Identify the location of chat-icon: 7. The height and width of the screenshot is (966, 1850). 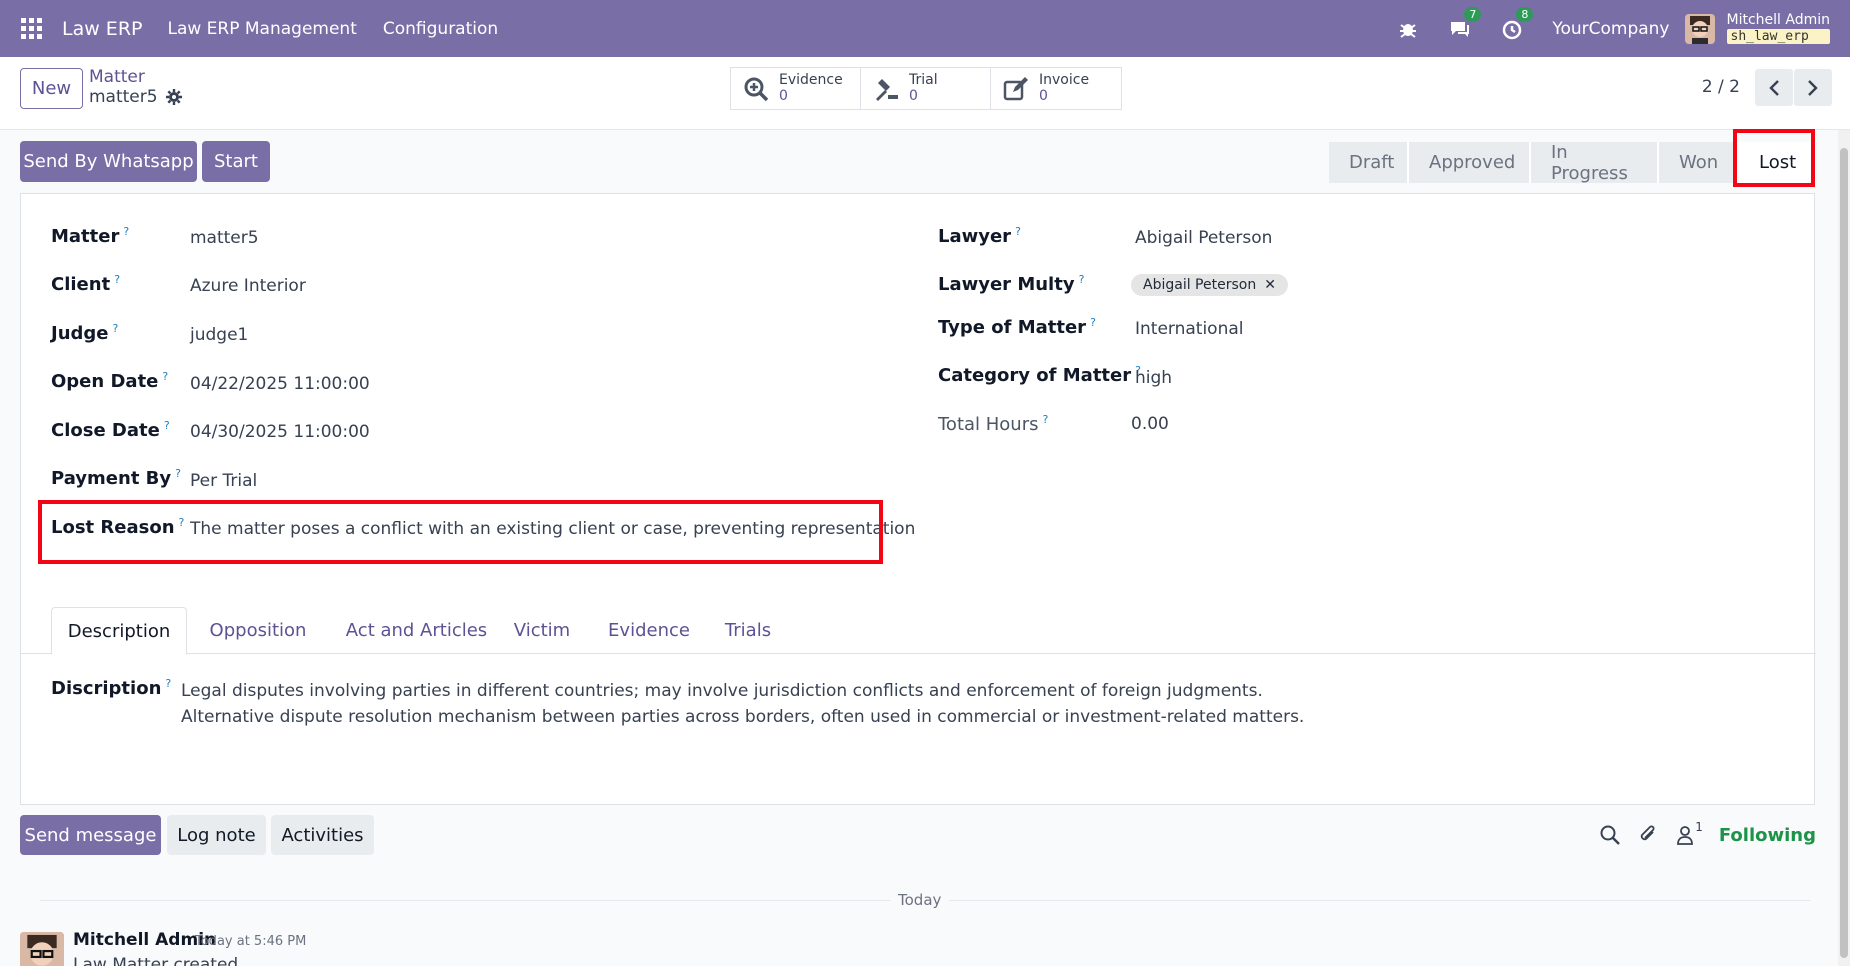
(1465, 23).